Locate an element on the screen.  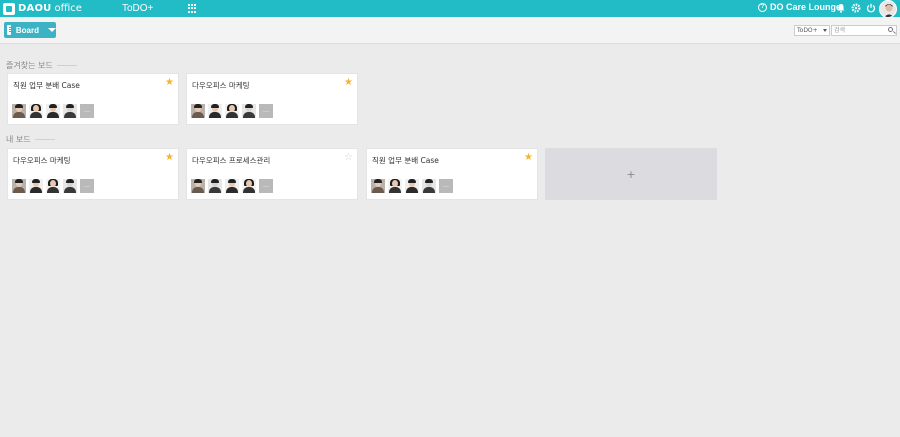
logo-text: DAOU is located at coordinates (35, 8).